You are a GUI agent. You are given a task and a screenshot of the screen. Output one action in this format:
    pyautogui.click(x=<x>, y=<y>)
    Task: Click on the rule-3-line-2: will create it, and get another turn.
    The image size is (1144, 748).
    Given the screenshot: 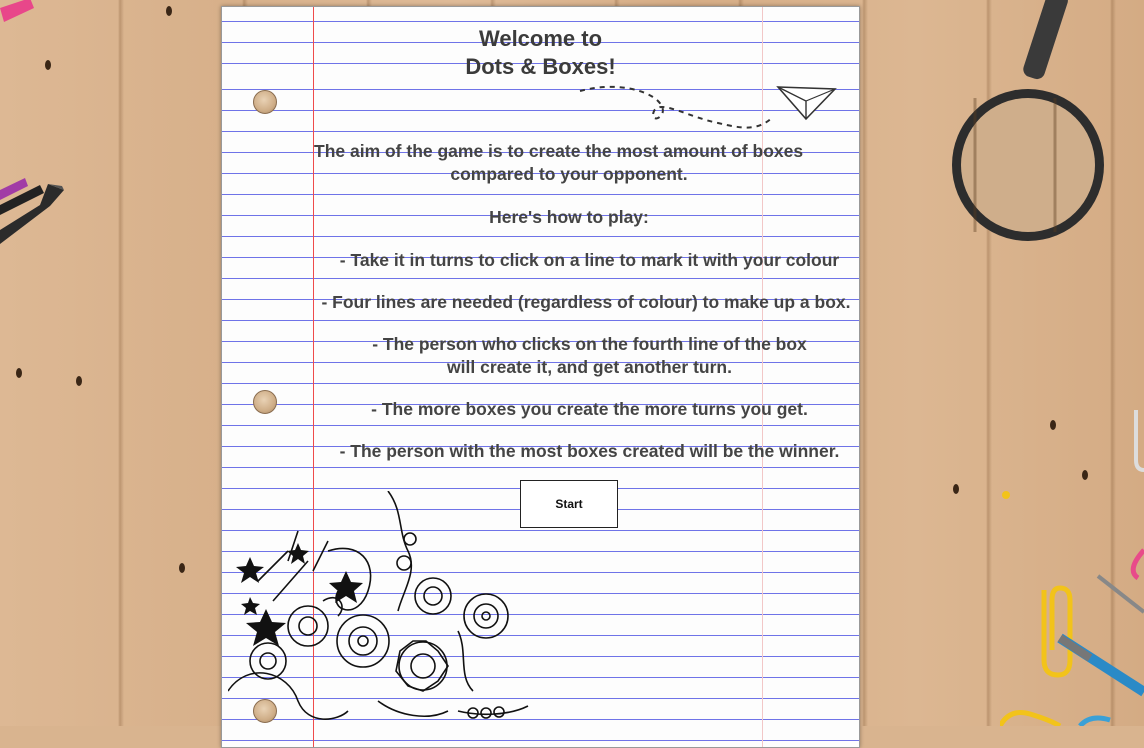 What is the action you would take?
    pyautogui.click(x=589, y=367)
    